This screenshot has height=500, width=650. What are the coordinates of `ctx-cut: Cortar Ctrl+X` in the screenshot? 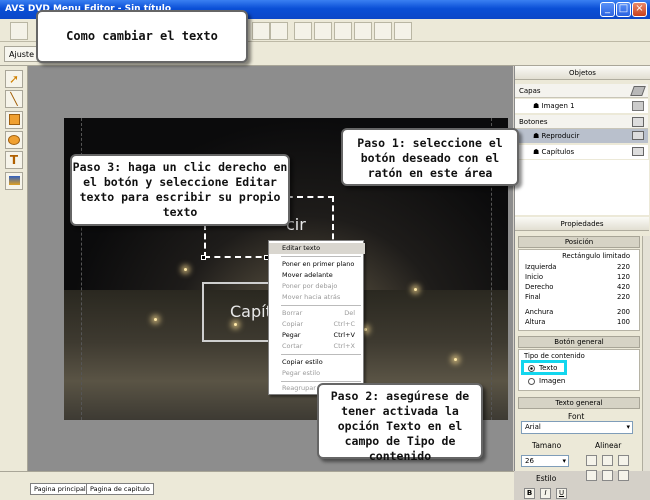 It's located at (318, 346).